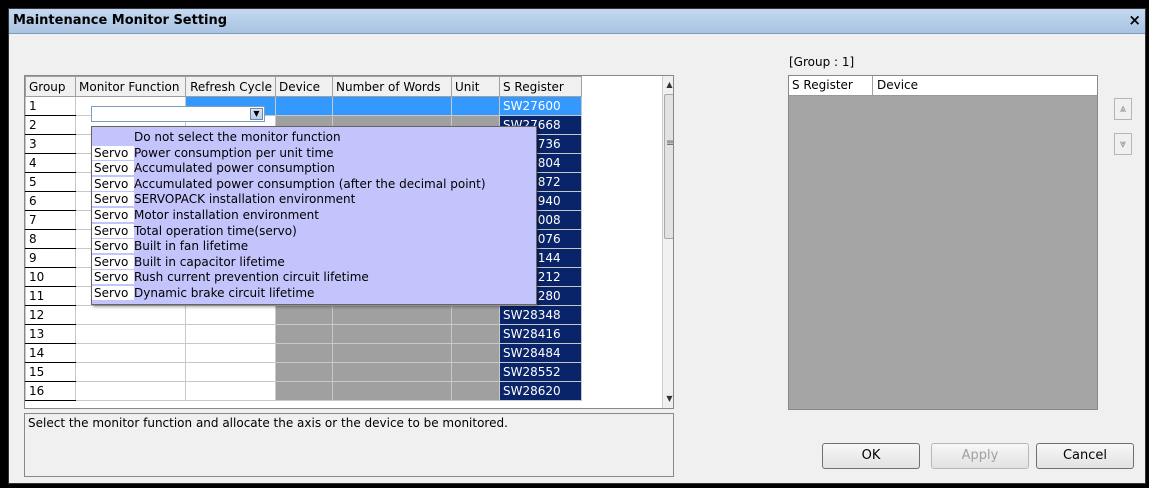 The width and height of the screenshot is (1149, 488). I want to click on group-cell: 16, so click(50, 391).